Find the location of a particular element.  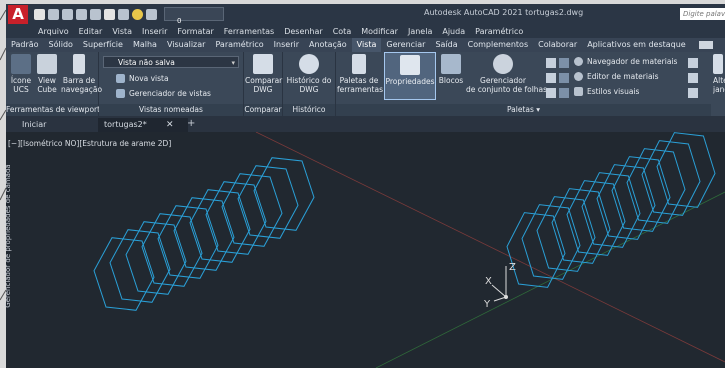

turtle-shell-wireframe-left is located at coordinates (204, 234).